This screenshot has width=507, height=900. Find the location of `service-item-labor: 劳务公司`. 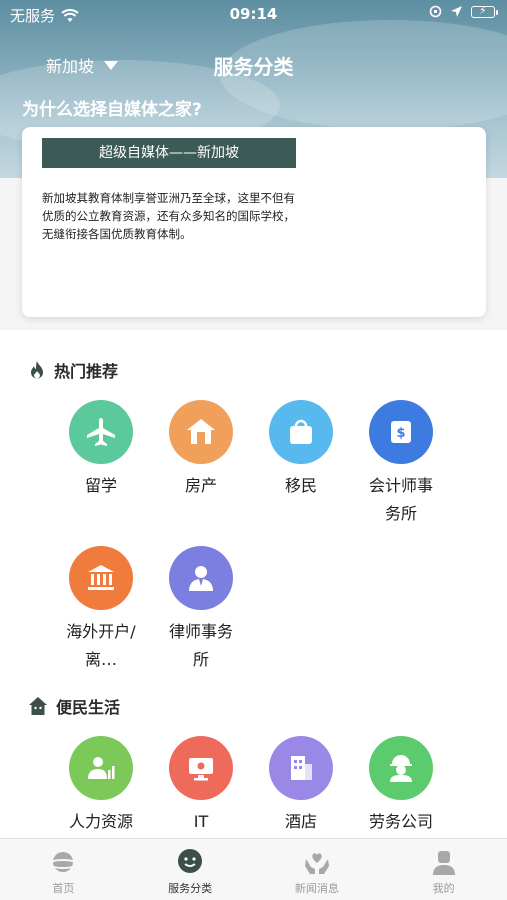

service-item-labor: 劳务公司 is located at coordinates (401, 786).